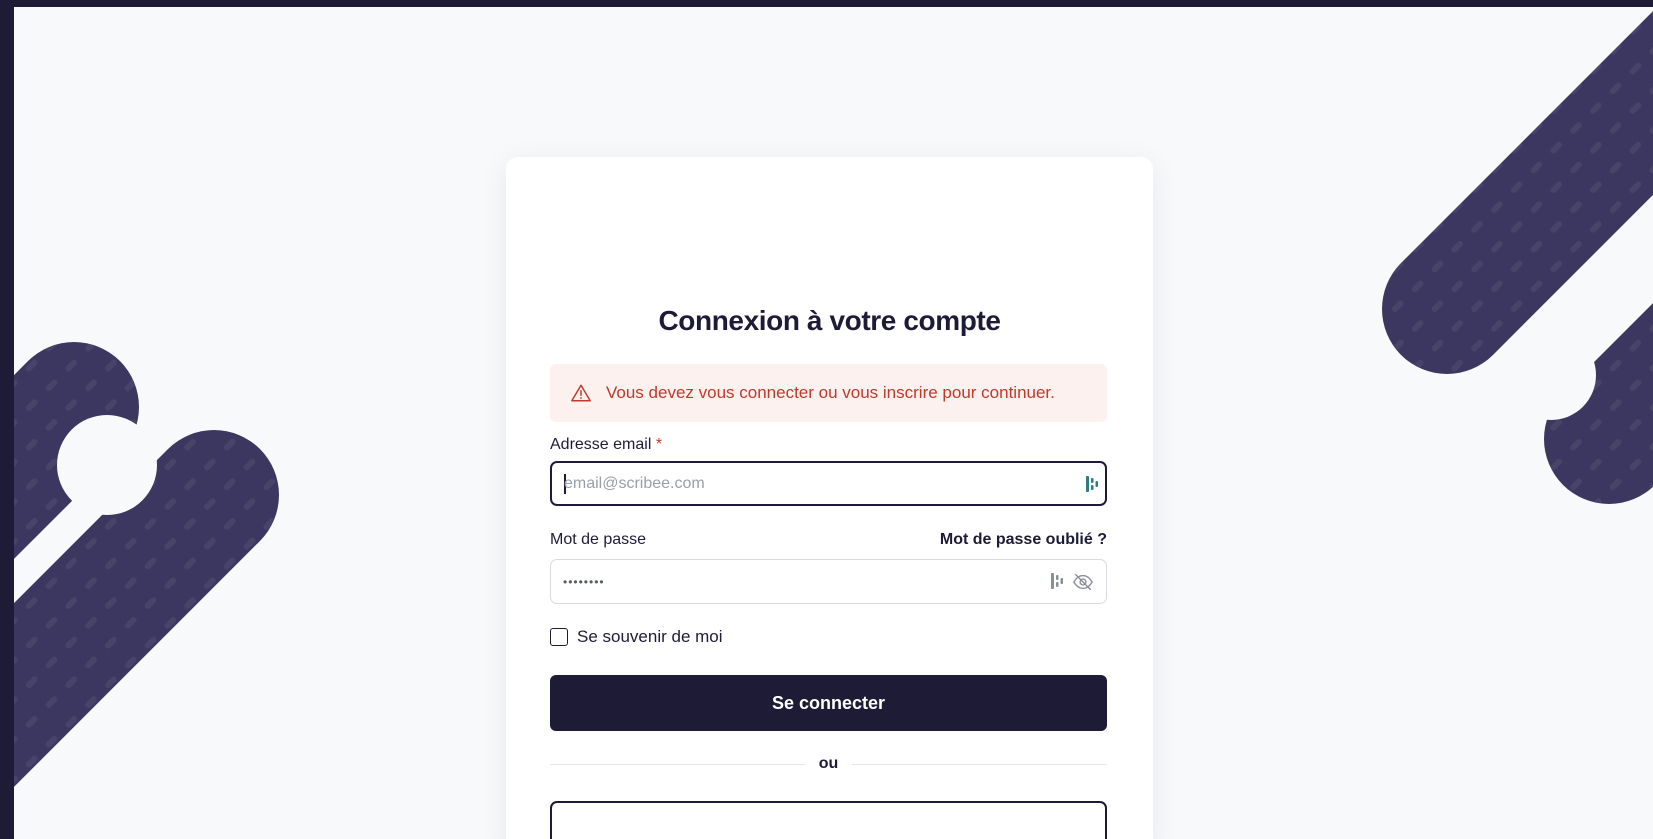 Image resolution: width=1653 pixels, height=839 pixels. I want to click on warning-triangle-icon, so click(581, 393).